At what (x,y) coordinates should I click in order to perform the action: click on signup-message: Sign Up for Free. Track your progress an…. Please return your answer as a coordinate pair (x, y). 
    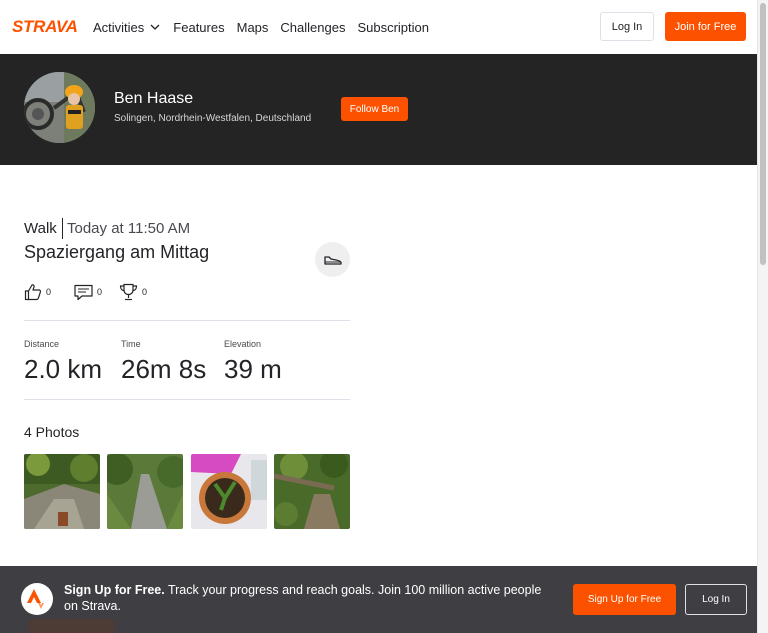
    Looking at the image, I should click on (309, 598).